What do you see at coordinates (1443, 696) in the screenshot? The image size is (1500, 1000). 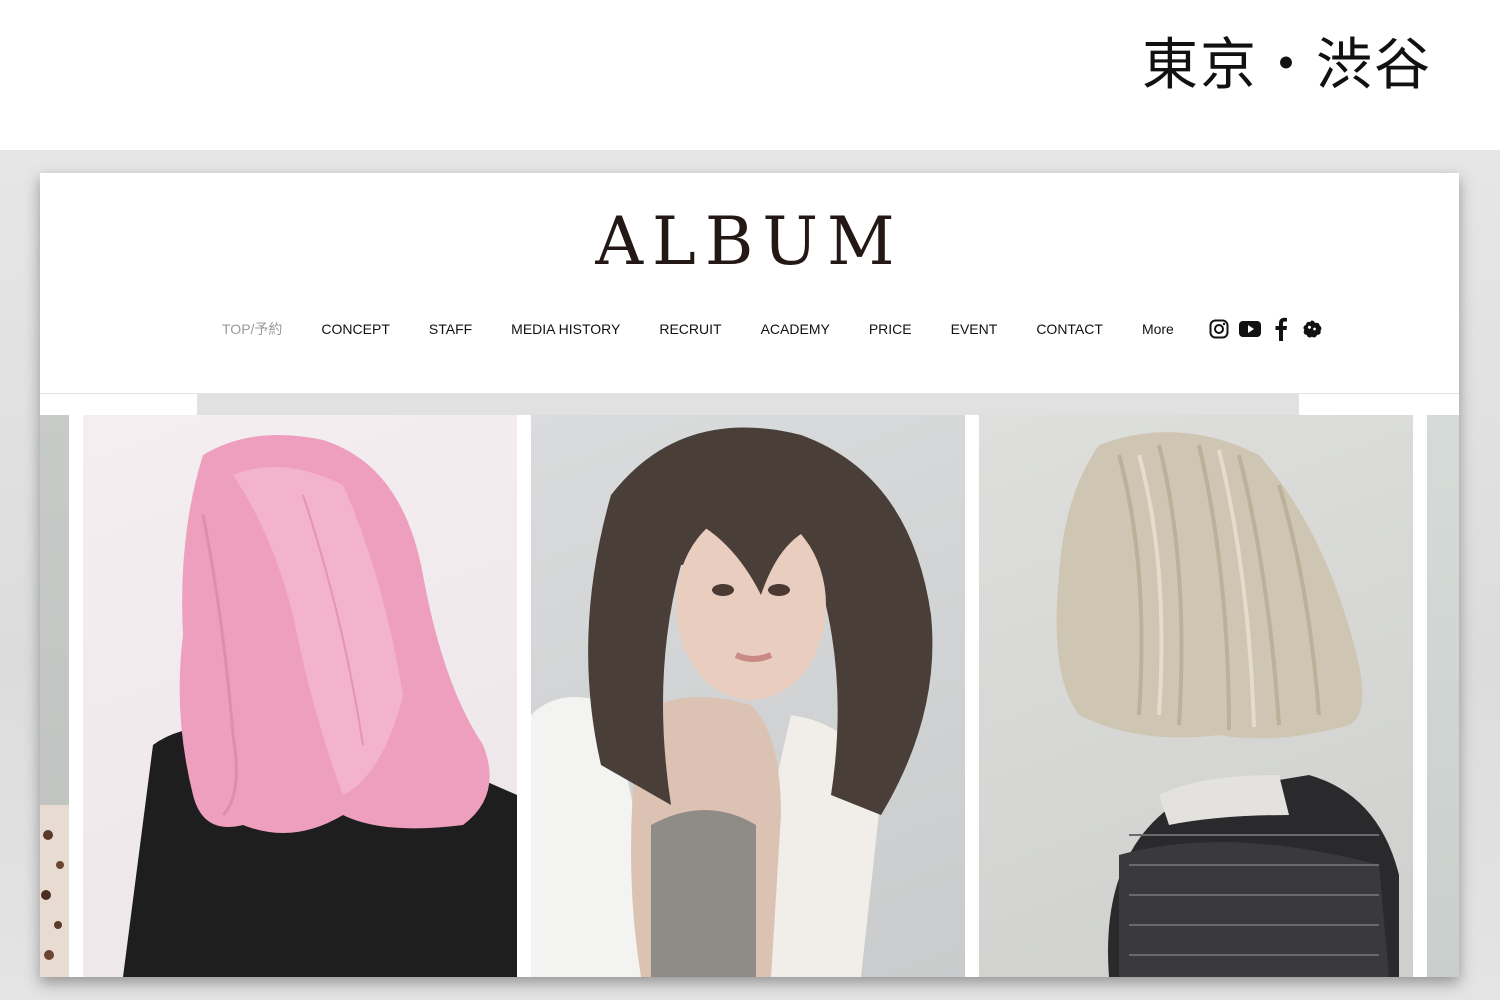 I see `gallery-photo-partial-right` at bounding box center [1443, 696].